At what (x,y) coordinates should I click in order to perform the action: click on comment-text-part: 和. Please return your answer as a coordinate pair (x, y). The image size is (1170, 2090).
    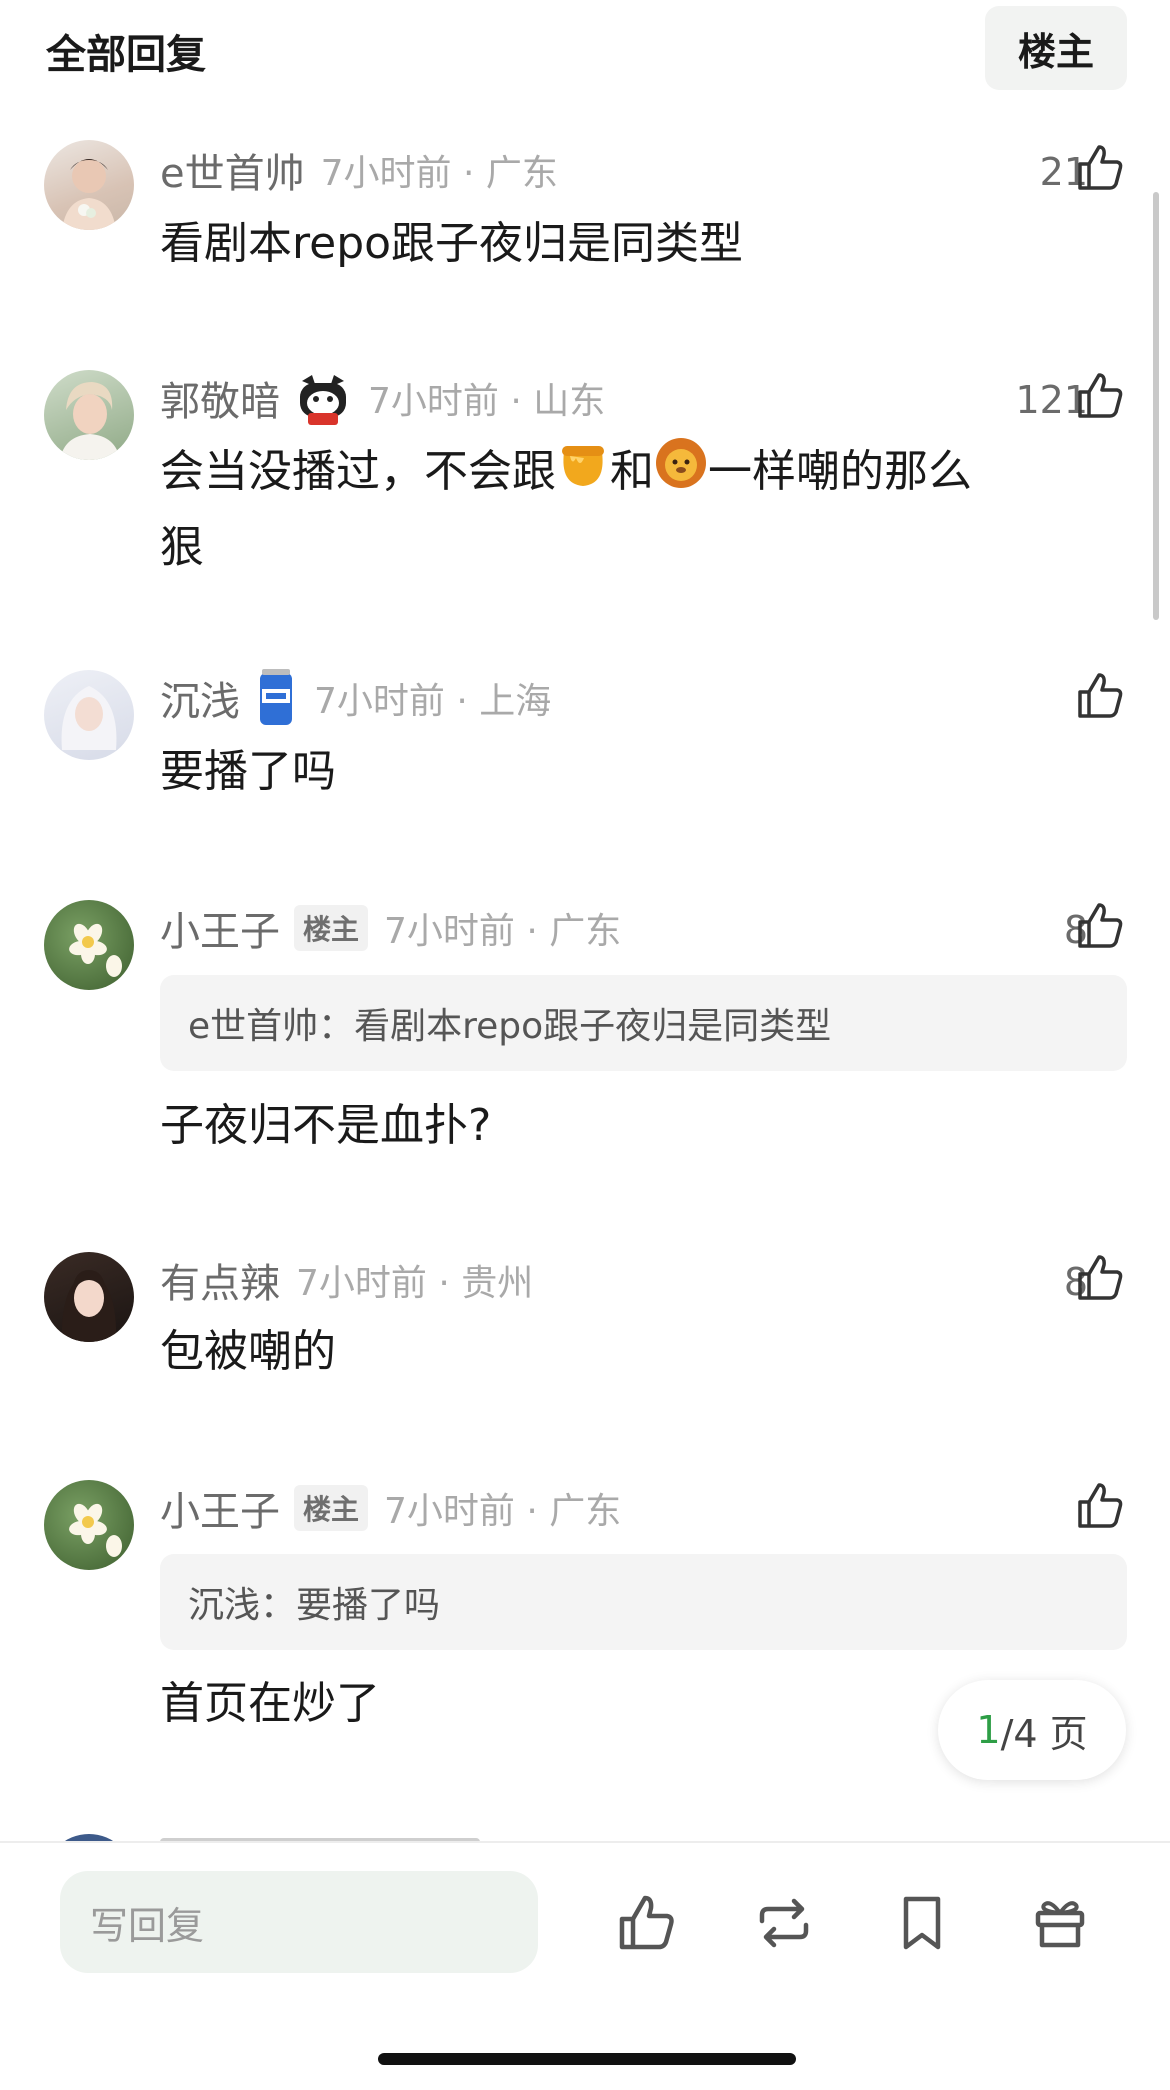
    Looking at the image, I should click on (632, 471).